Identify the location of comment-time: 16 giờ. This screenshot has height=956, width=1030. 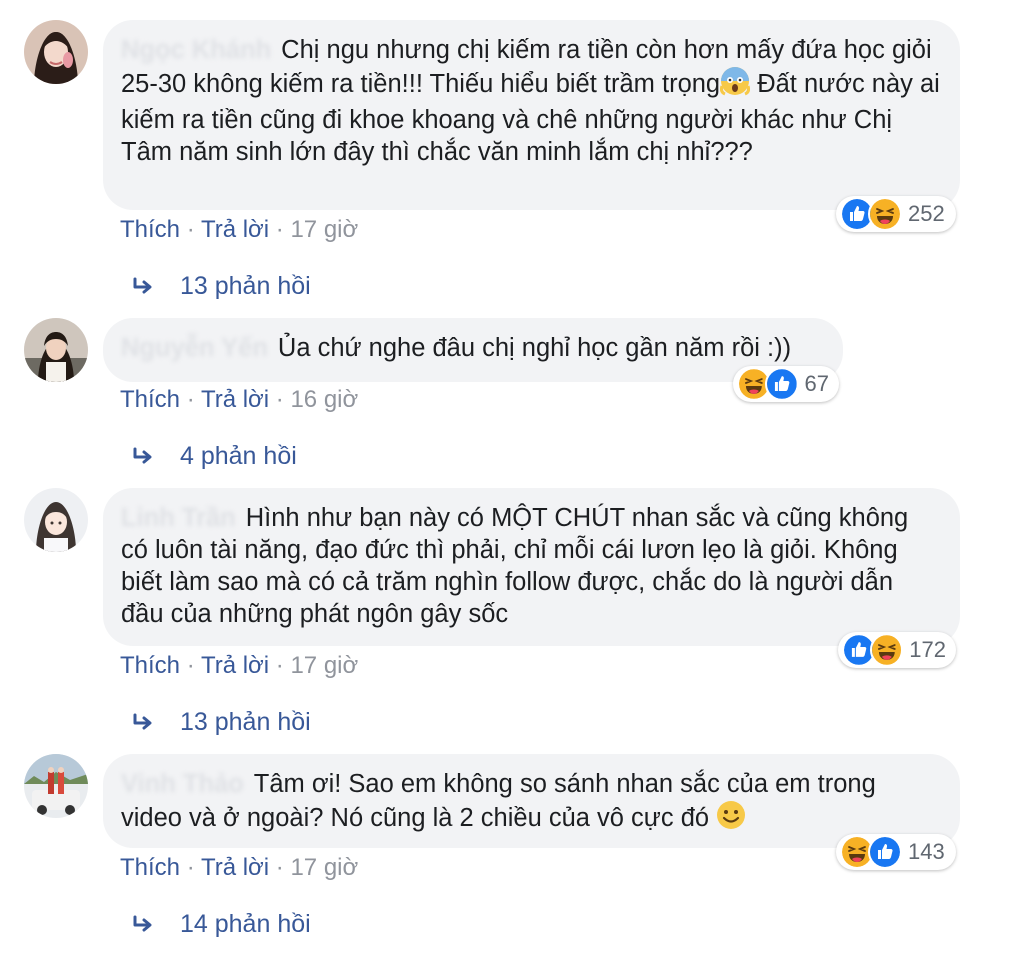
(324, 399).